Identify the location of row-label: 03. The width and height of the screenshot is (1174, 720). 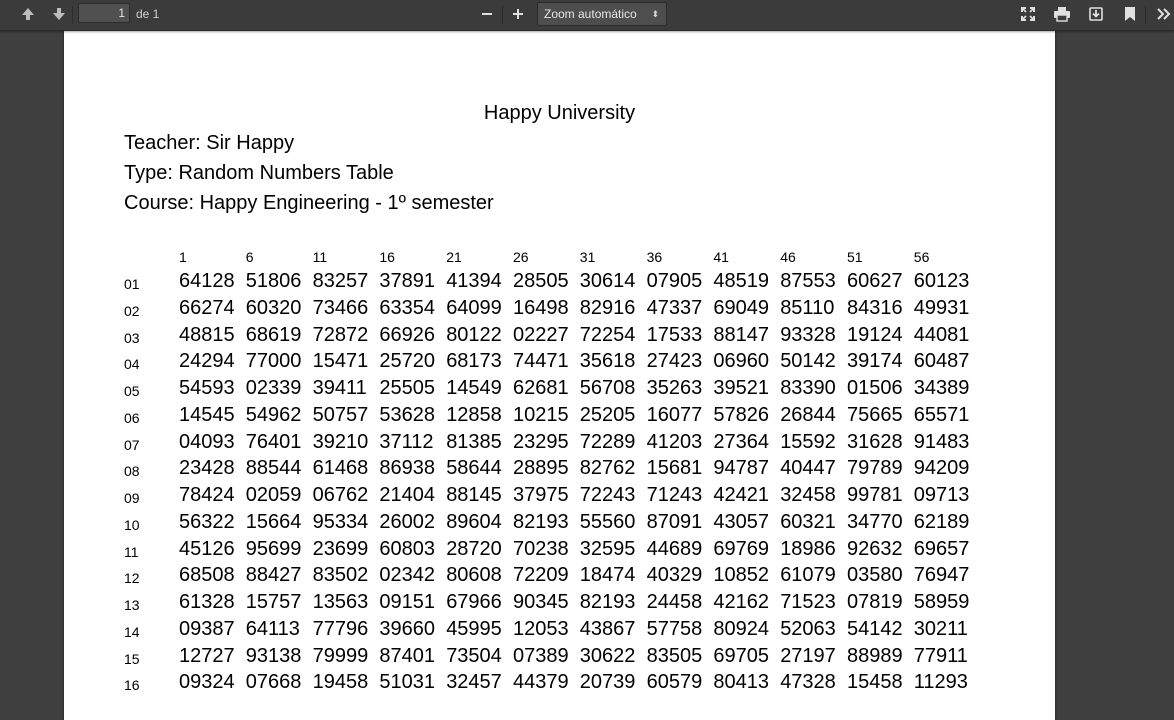
(132, 337).